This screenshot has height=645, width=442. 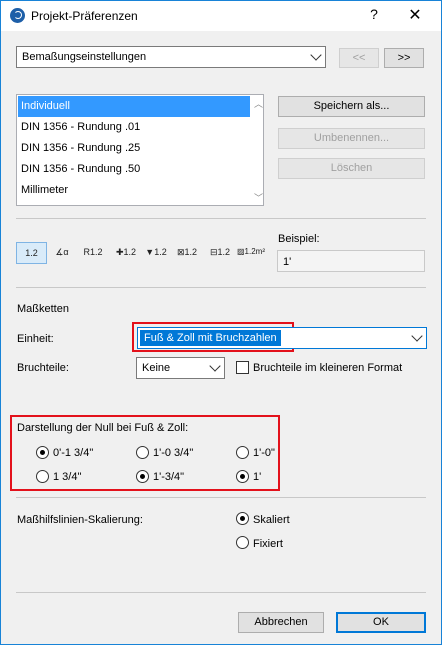 I want to click on zero-option-label: 1'-3/4", so click(x=168, y=477).